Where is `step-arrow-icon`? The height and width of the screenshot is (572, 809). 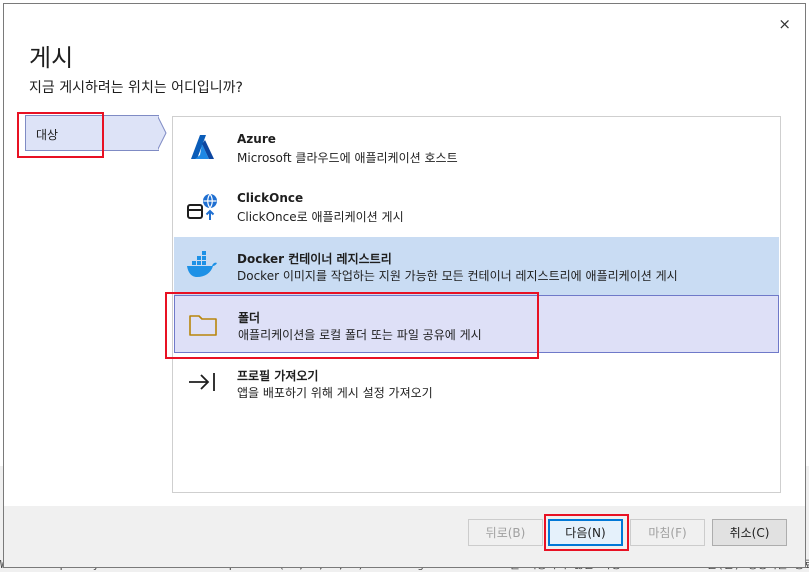
step-arrow-icon is located at coordinates (162, 133).